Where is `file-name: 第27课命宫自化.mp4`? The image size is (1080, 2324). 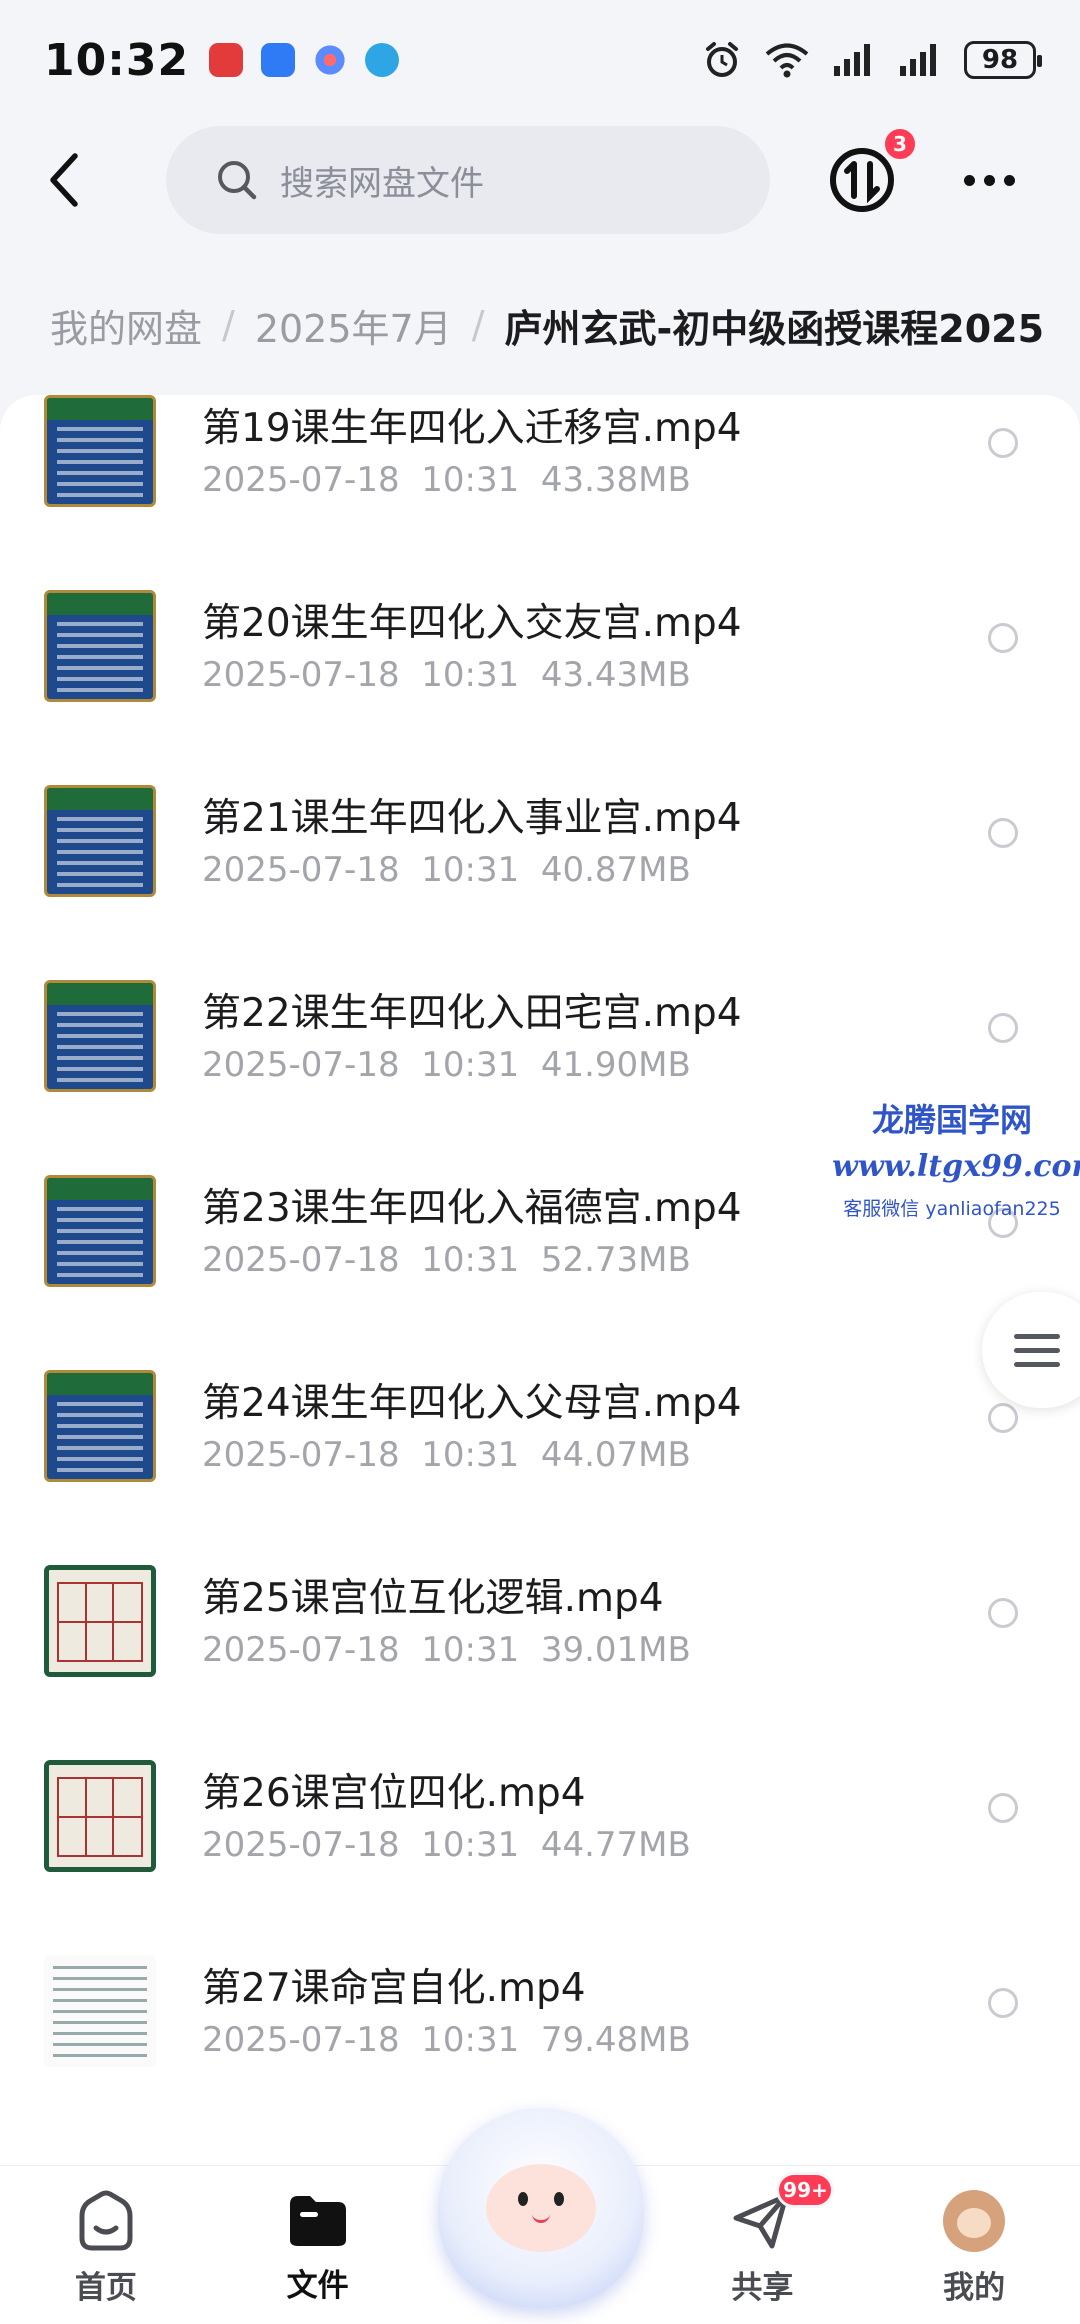 file-name: 第27课命宫自化.mp4 is located at coordinates (394, 1988).